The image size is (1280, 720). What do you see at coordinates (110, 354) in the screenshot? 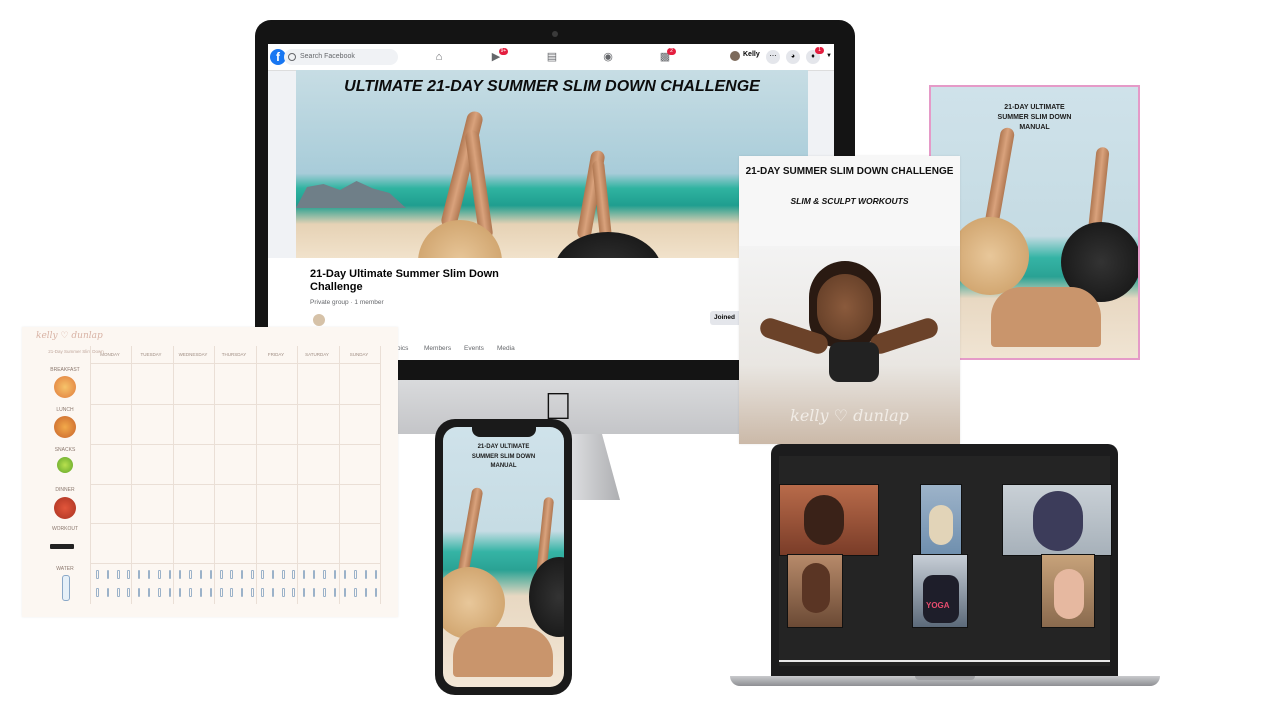
I see `day-header: MONDAY` at bounding box center [110, 354].